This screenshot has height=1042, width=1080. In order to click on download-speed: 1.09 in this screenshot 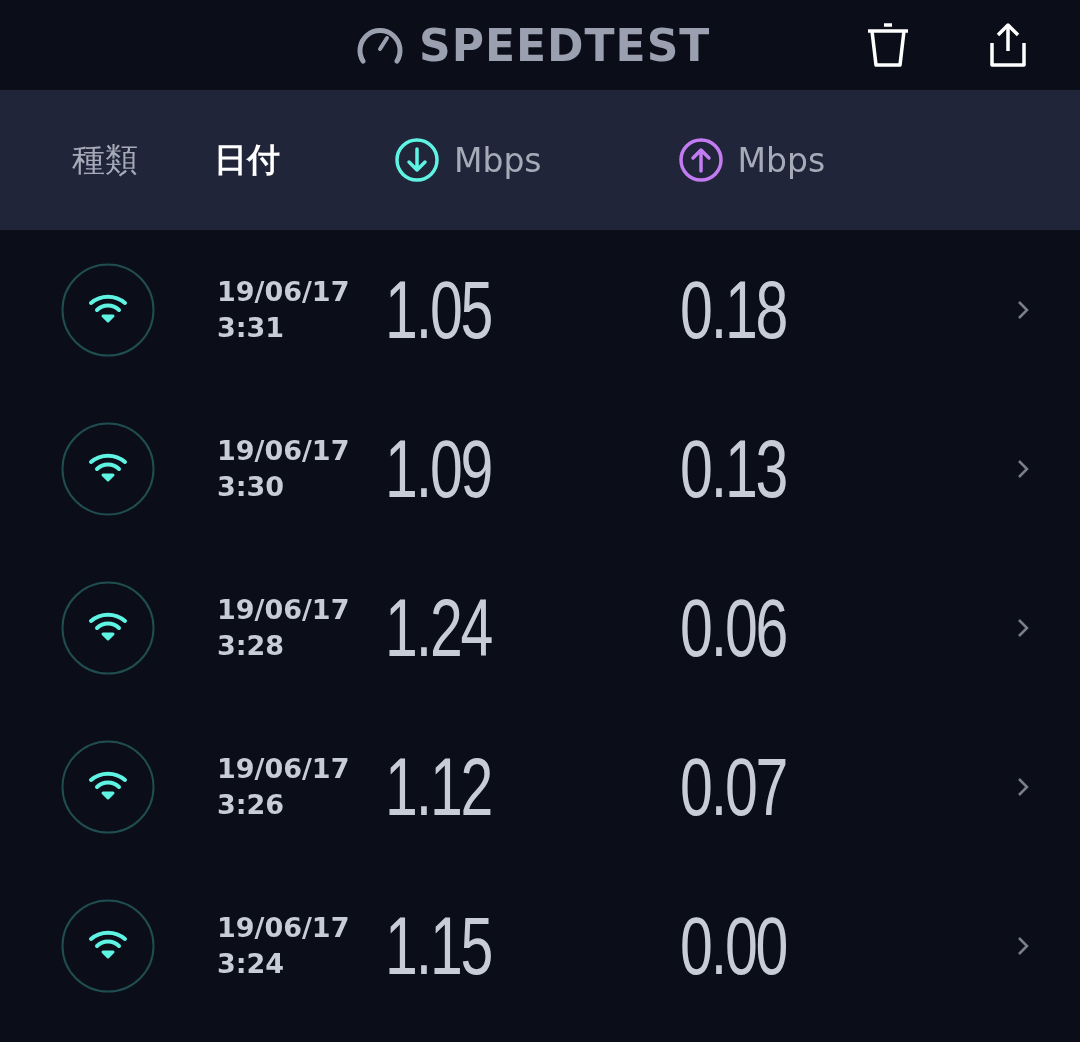, I will do `click(439, 468)`.